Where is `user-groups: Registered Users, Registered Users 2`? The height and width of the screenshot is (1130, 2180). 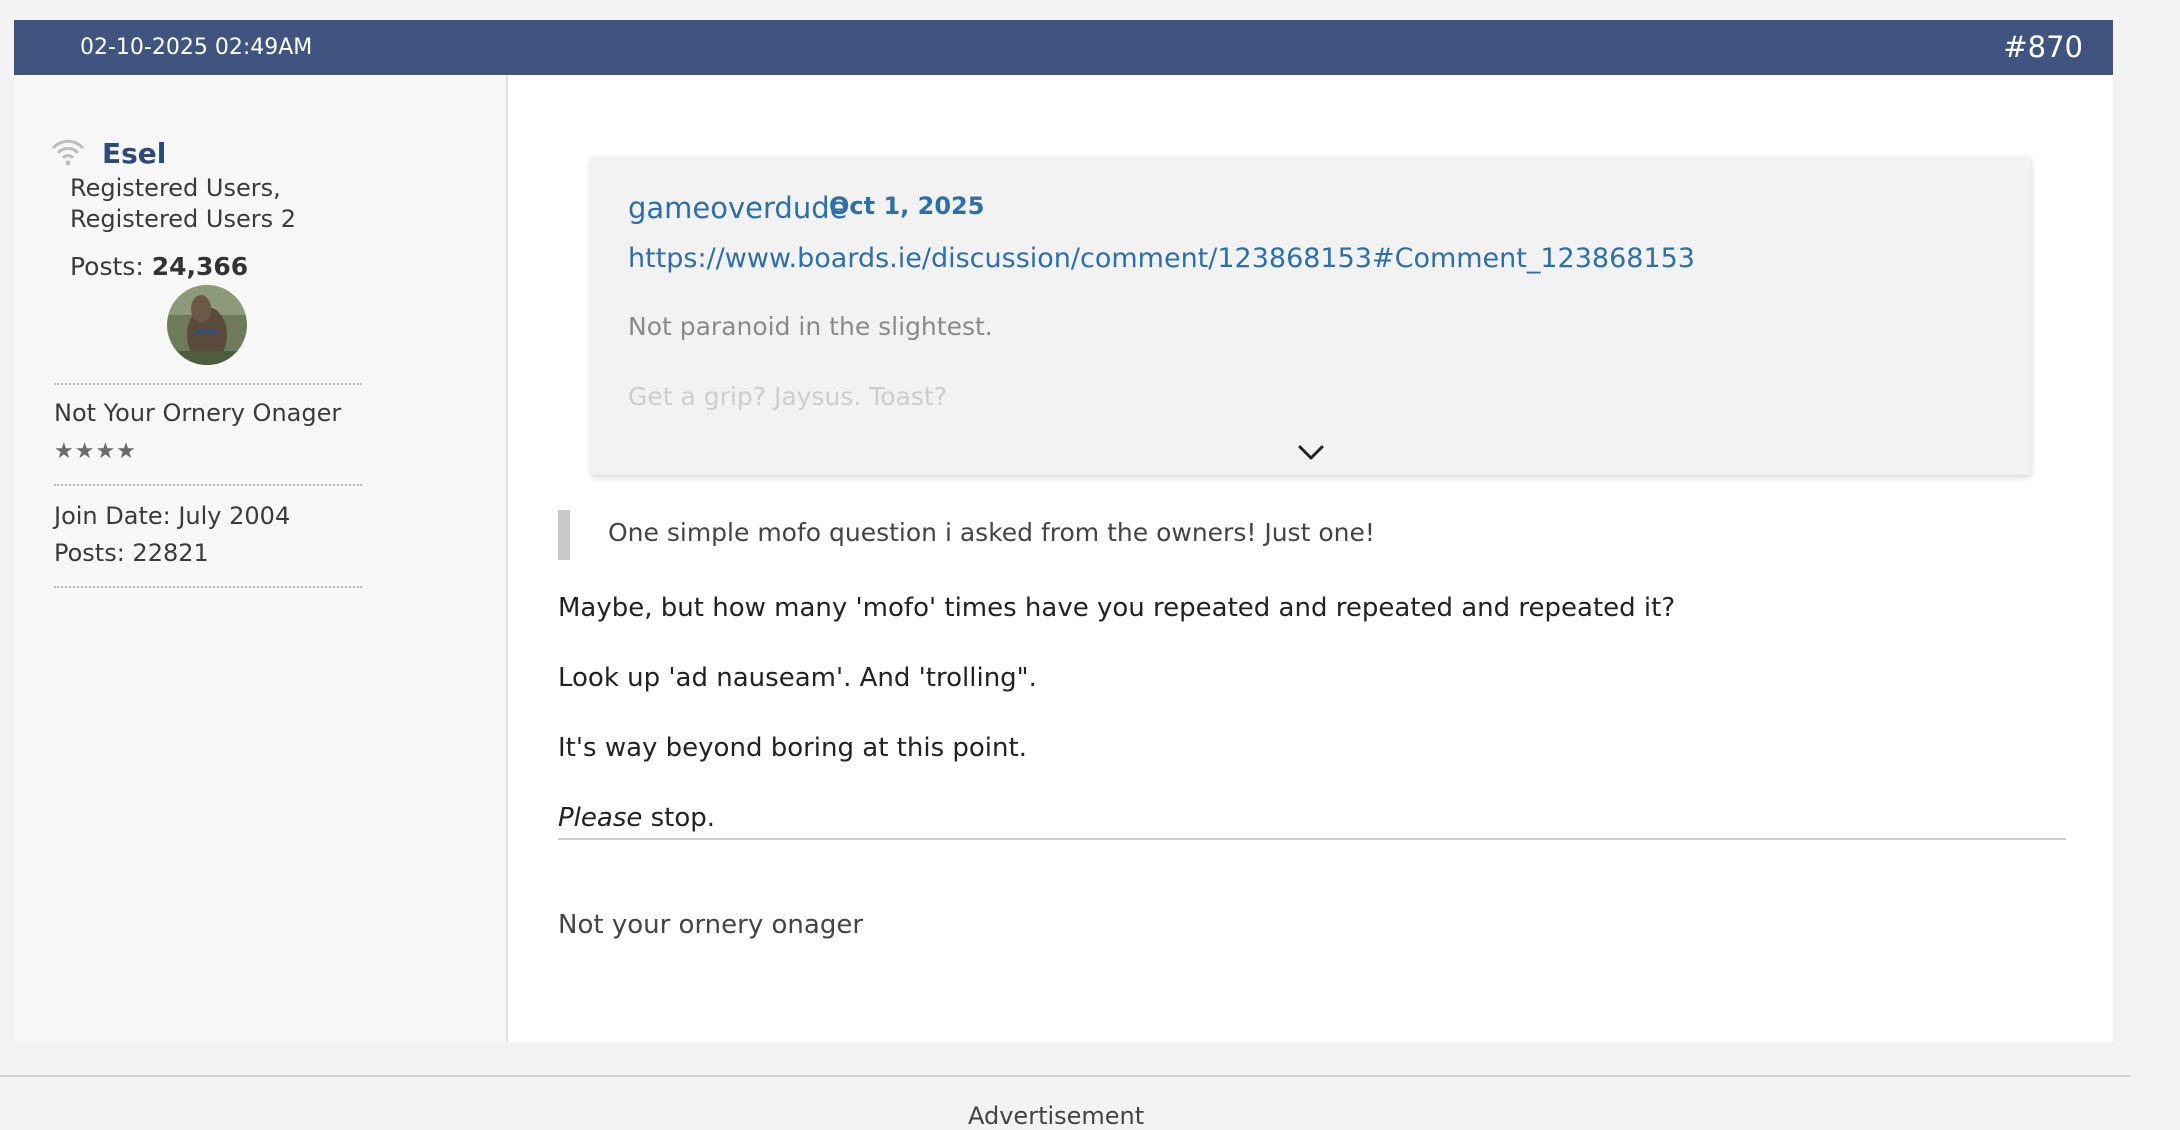
user-groups: Registered Users, Registered Users 2 is located at coordinates (183, 203).